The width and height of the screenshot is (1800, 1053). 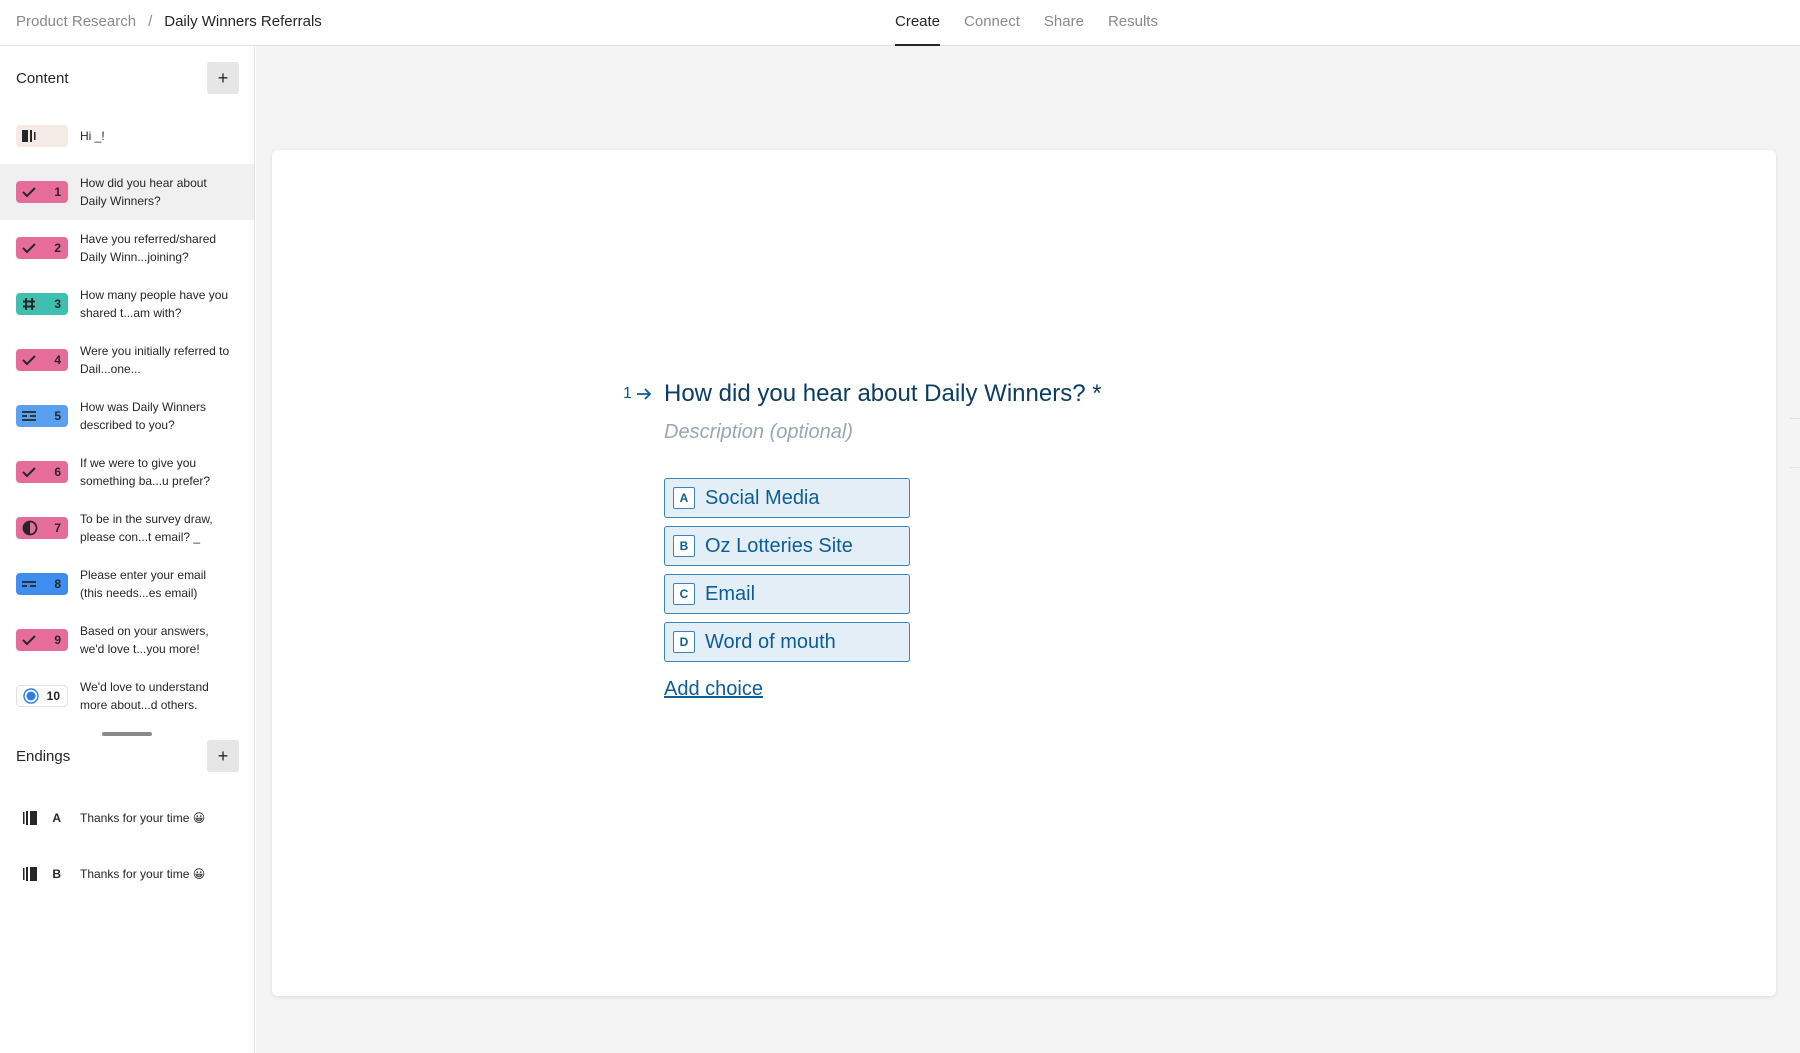 I want to click on sidebar-item-label: How did you hear about Daily Winners?, so click(x=143, y=192).